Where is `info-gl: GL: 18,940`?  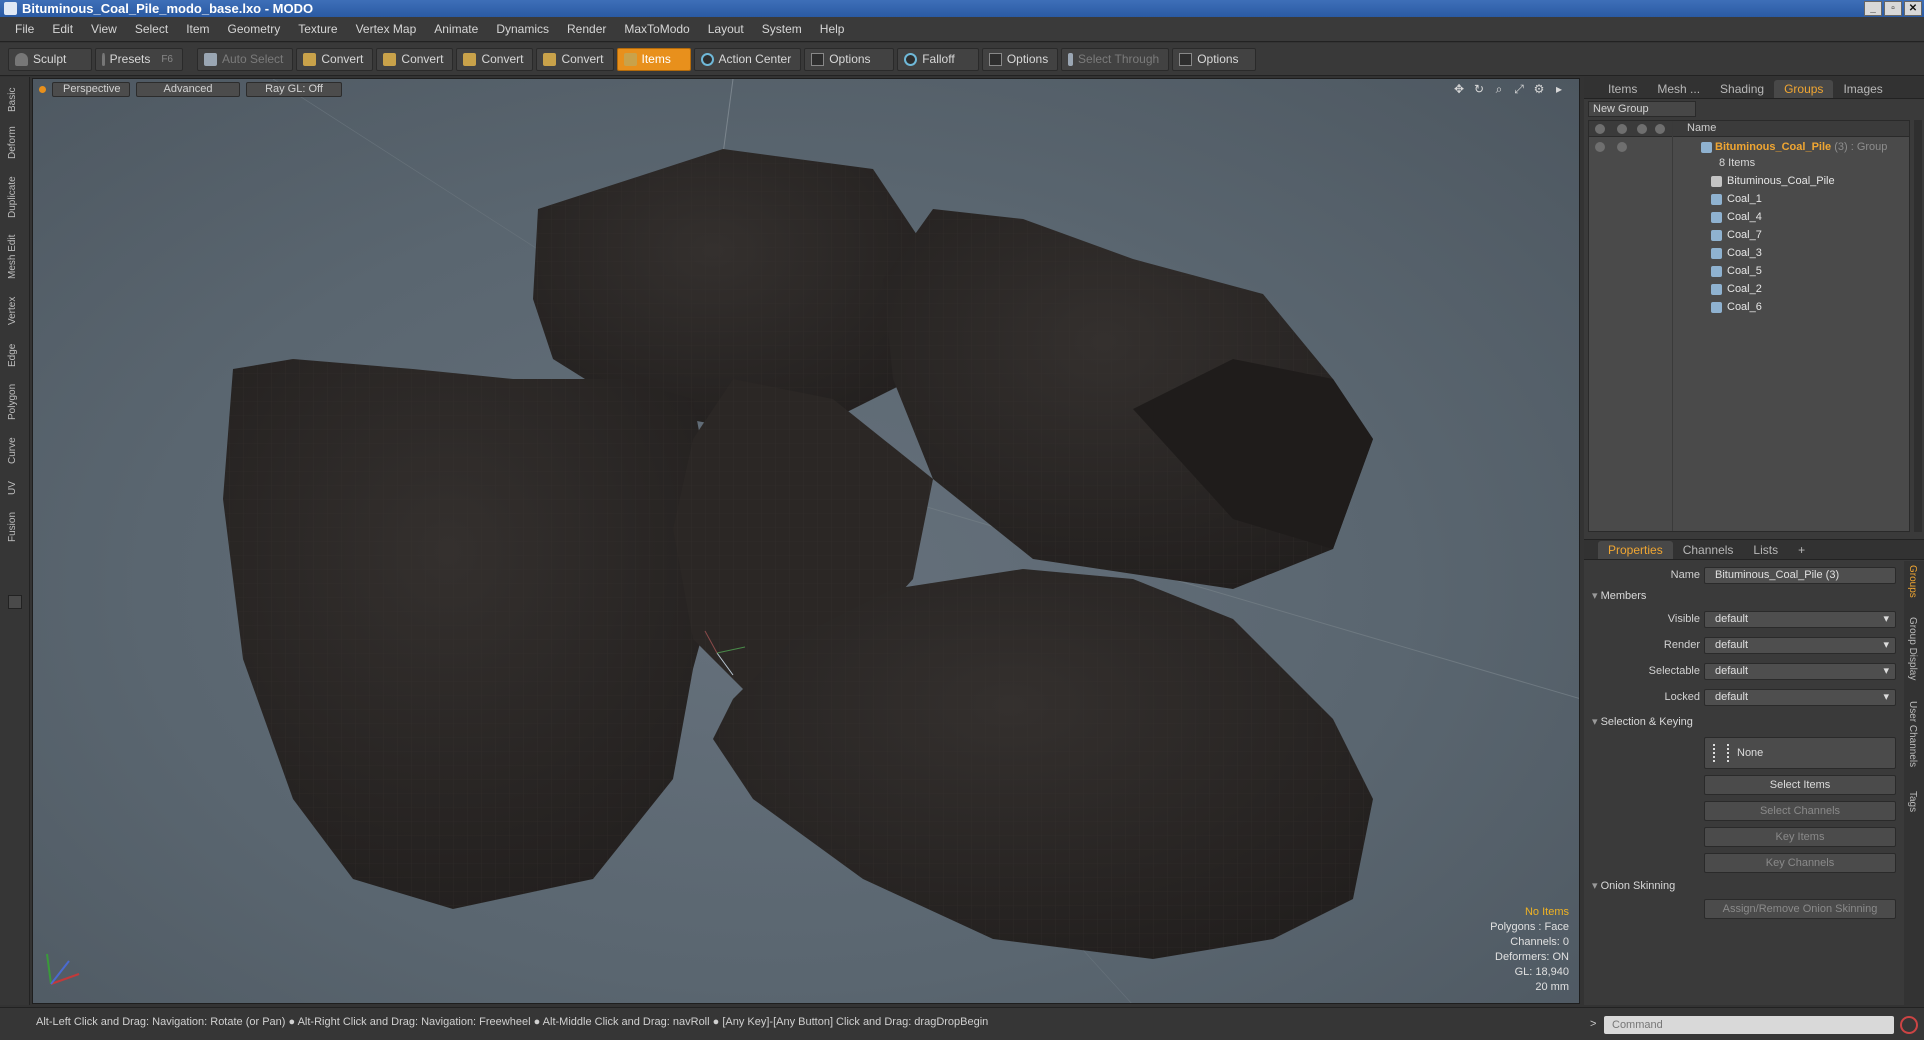
info-gl: GL: 18,940 is located at coordinates (1541, 972).